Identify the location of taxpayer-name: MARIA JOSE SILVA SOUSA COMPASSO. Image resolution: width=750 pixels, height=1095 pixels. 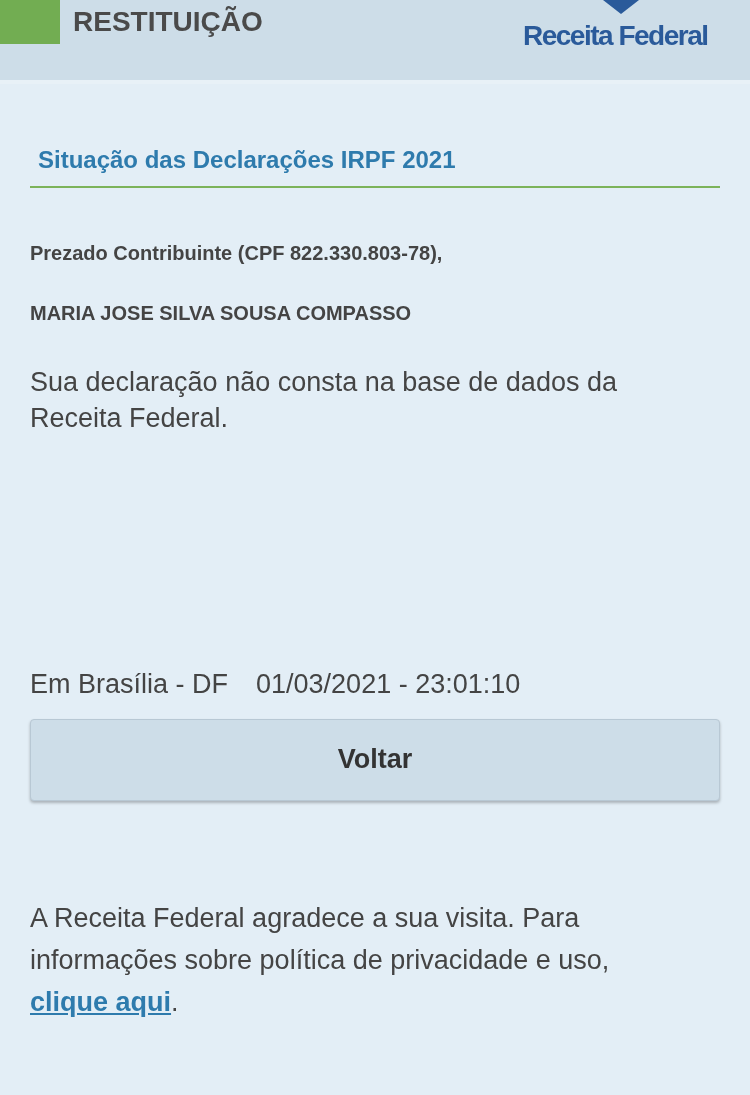
(221, 313).